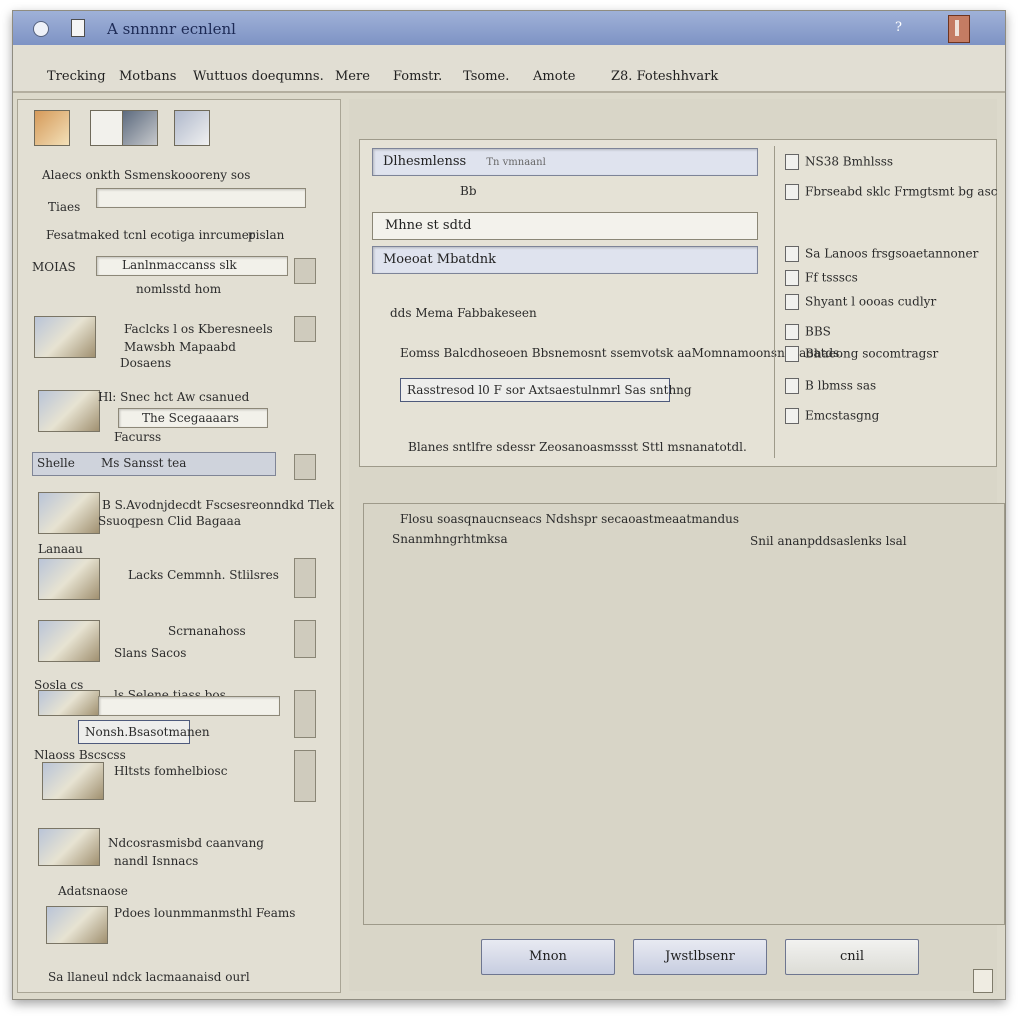 Image resolution: width=1024 pixels, height=1024 pixels. Describe the element at coordinates (146, 363) in the screenshot. I see `list-item-sub2: Dosaens` at that location.